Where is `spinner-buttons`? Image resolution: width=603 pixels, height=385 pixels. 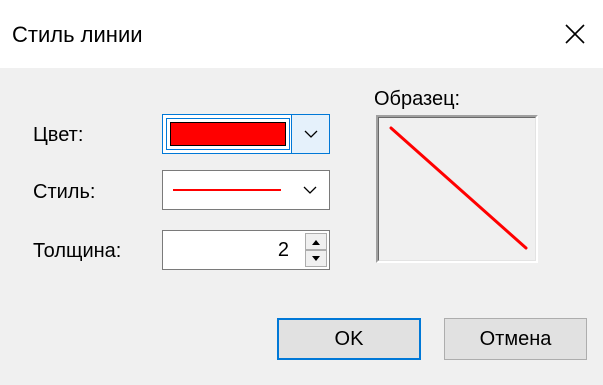 spinner-buttons is located at coordinates (316, 250).